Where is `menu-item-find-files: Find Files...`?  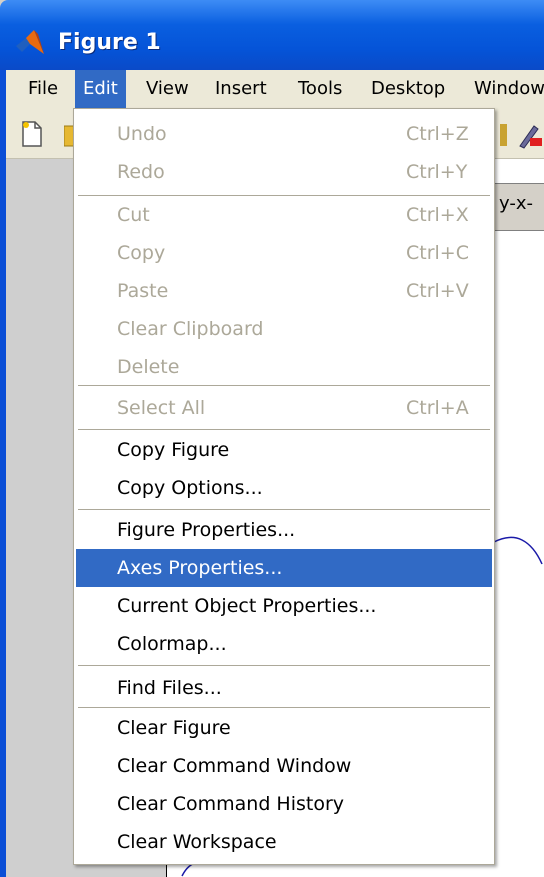 menu-item-find-files: Find Files... is located at coordinates (284, 688).